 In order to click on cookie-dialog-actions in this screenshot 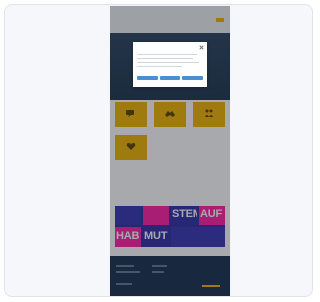, I will do `click(170, 78)`.